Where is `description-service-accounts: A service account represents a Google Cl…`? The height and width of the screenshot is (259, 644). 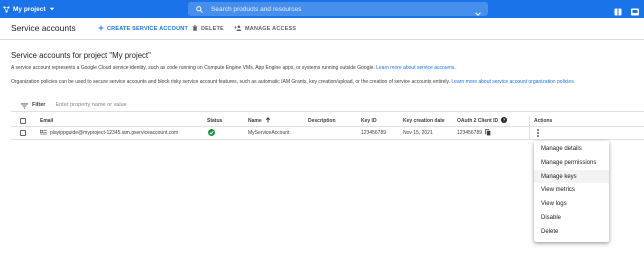
description-service-accounts: A service account represents a Google Cl… is located at coordinates (233, 68).